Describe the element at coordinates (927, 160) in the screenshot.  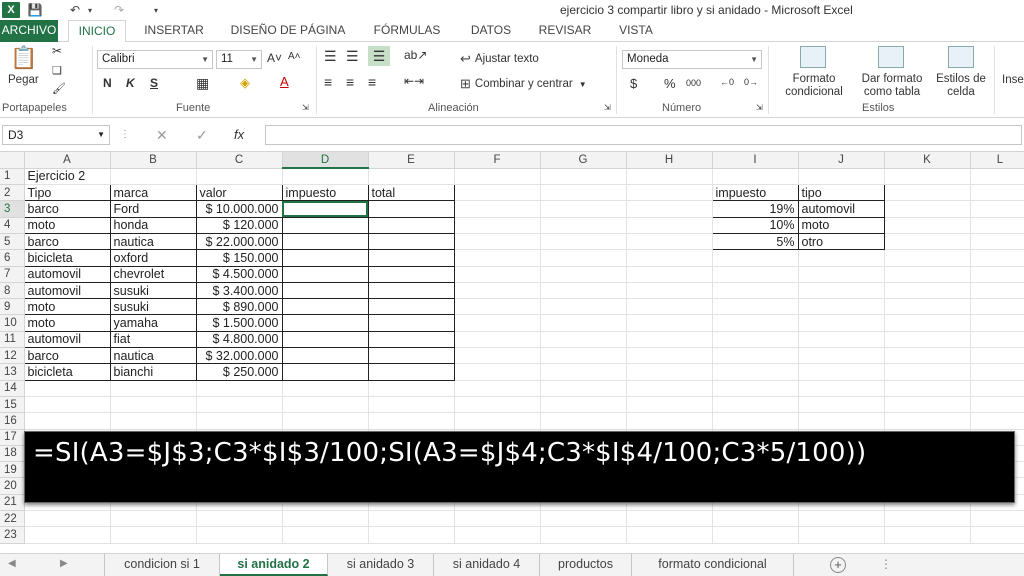
I see `column-header: K` at that location.